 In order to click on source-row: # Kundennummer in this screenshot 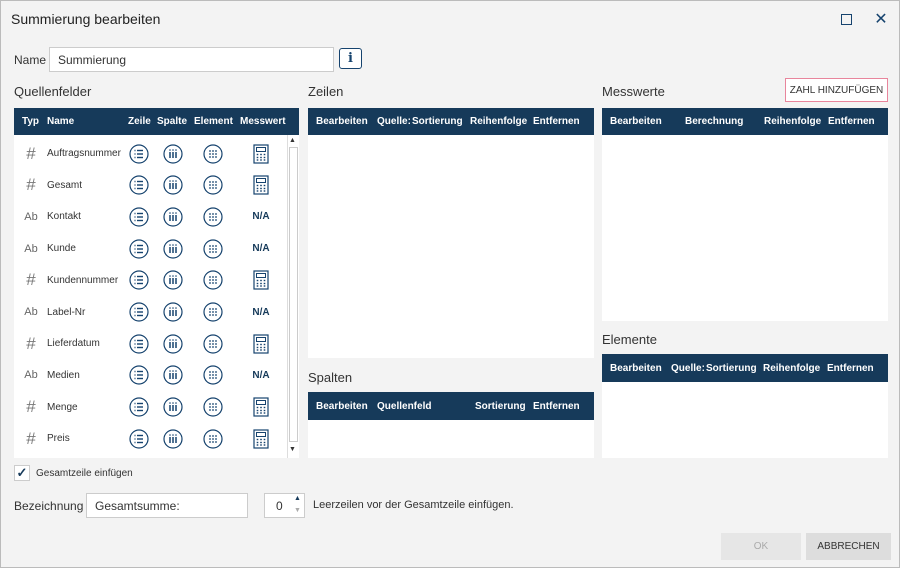, I will do `click(150, 280)`.